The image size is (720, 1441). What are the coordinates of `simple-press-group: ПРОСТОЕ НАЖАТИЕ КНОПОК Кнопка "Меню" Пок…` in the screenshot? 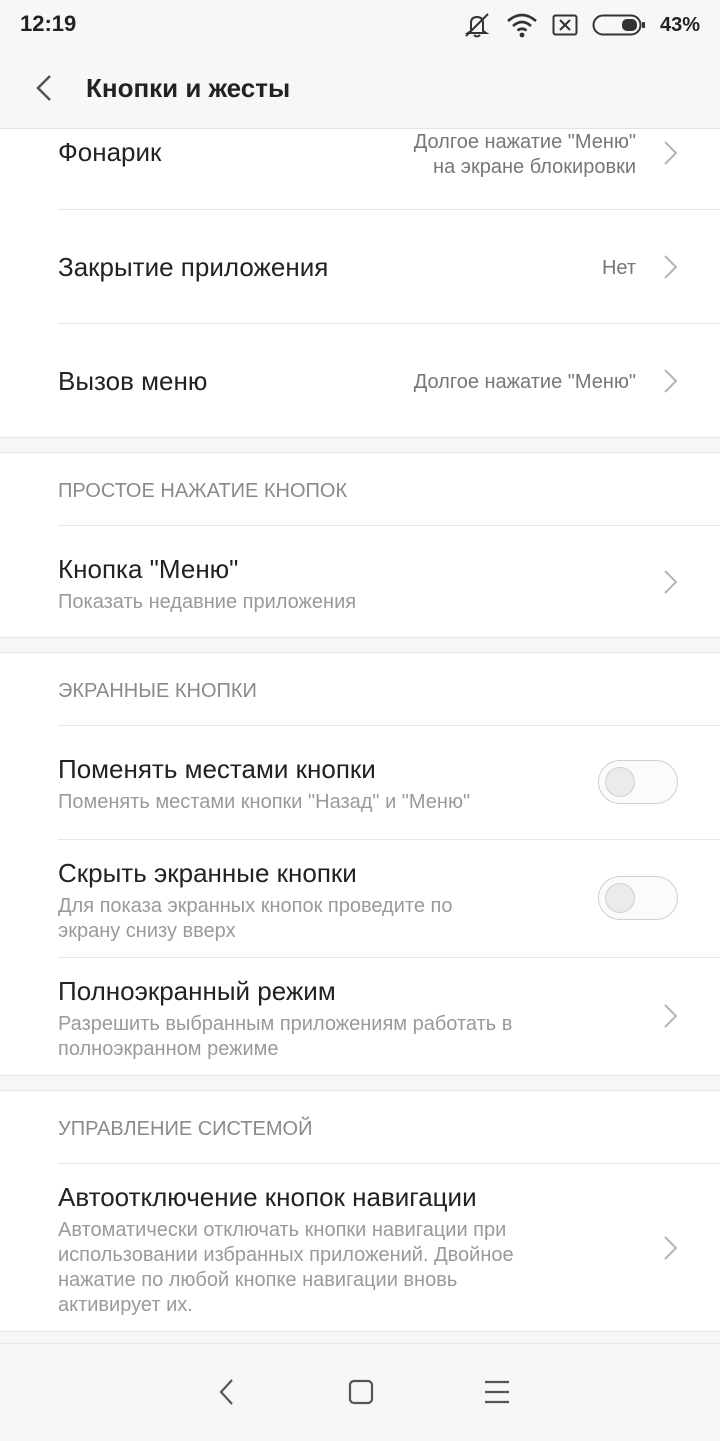 It's located at (360, 545).